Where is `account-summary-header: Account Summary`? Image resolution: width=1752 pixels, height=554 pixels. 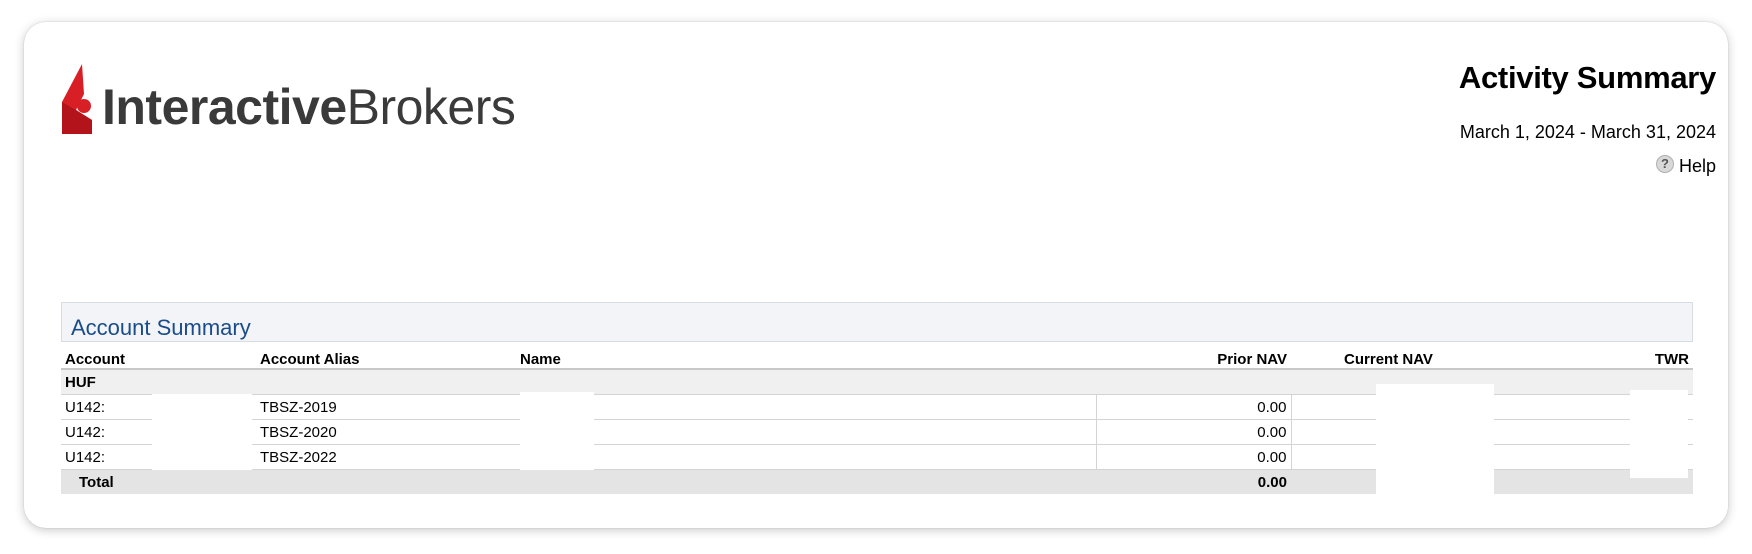 account-summary-header: Account Summary is located at coordinates (877, 322).